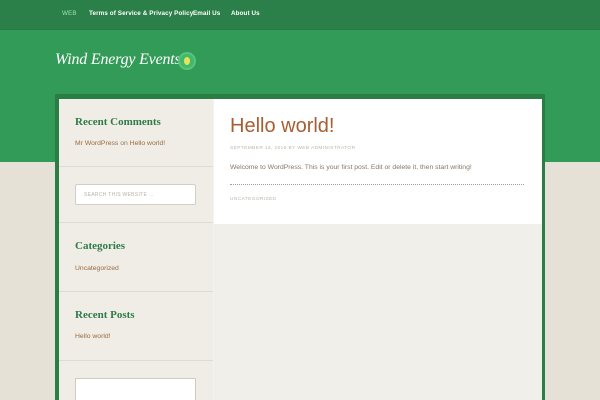  What do you see at coordinates (245, 13) in the screenshot?
I see `nav-item-about-us: About Us` at bounding box center [245, 13].